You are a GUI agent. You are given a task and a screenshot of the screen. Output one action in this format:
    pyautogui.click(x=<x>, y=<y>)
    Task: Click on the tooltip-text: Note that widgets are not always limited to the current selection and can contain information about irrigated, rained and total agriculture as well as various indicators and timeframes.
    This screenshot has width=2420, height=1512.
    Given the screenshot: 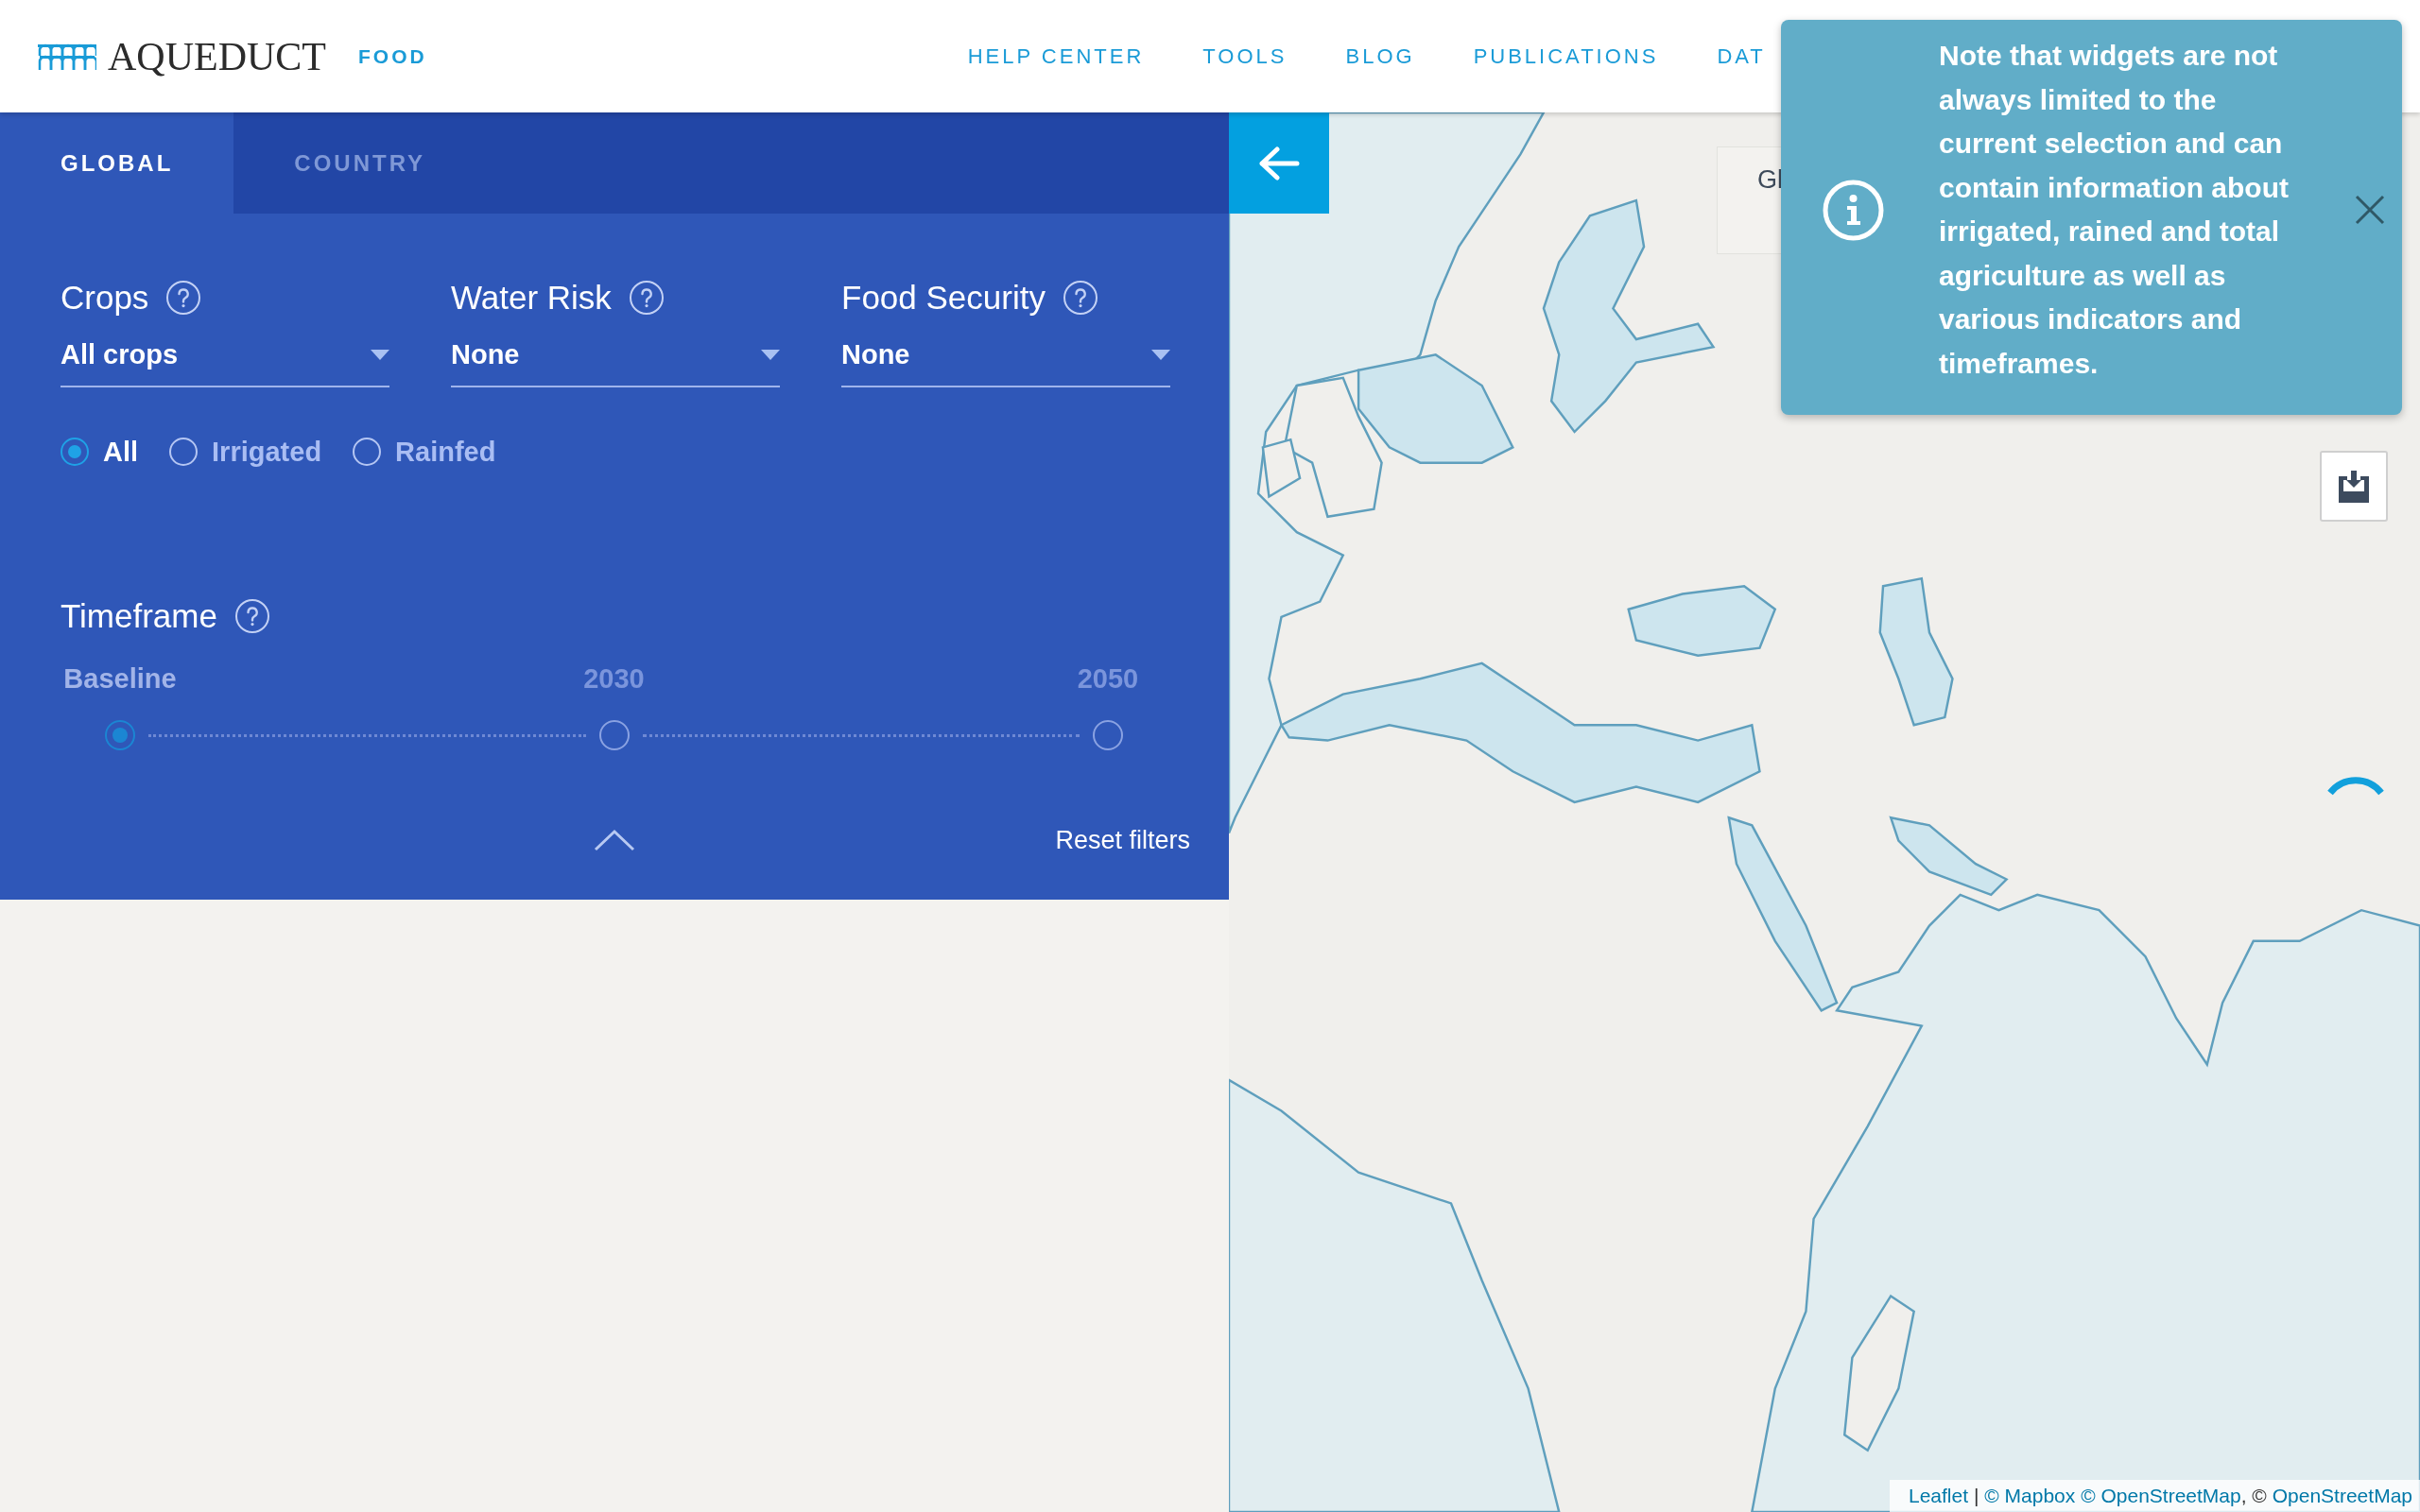 What is the action you would take?
    pyautogui.click(x=2114, y=210)
    